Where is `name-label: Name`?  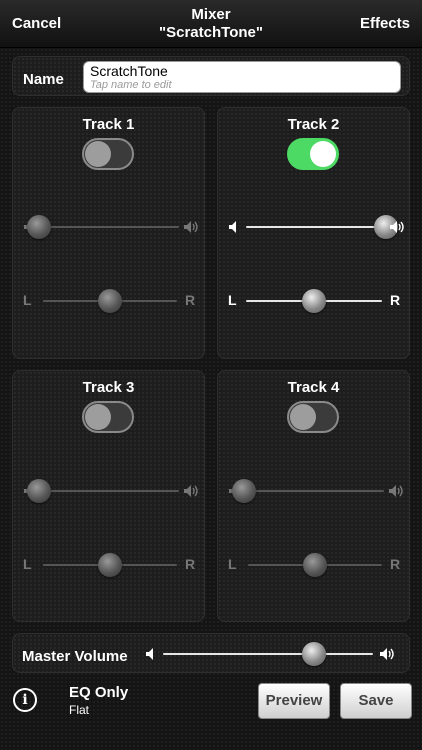 name-label: Name is located at coordinates (43, 79).